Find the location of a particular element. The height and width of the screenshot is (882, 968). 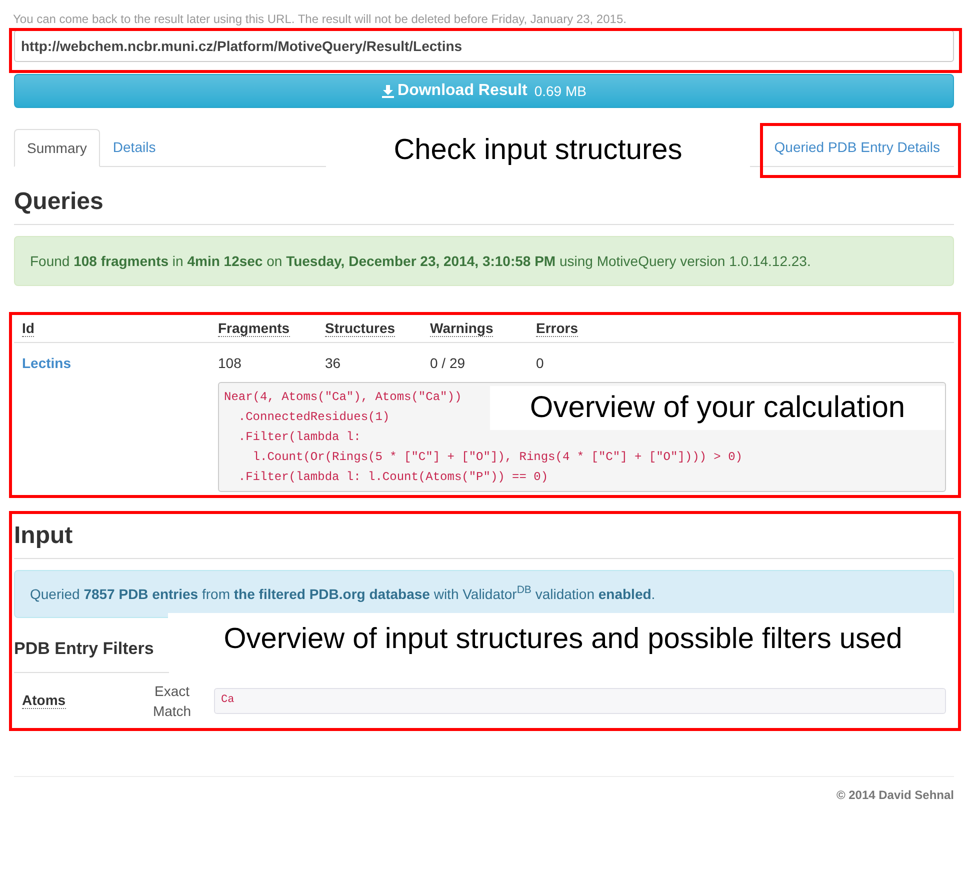

table-cell: 36 is located at coordinates (333, 363).